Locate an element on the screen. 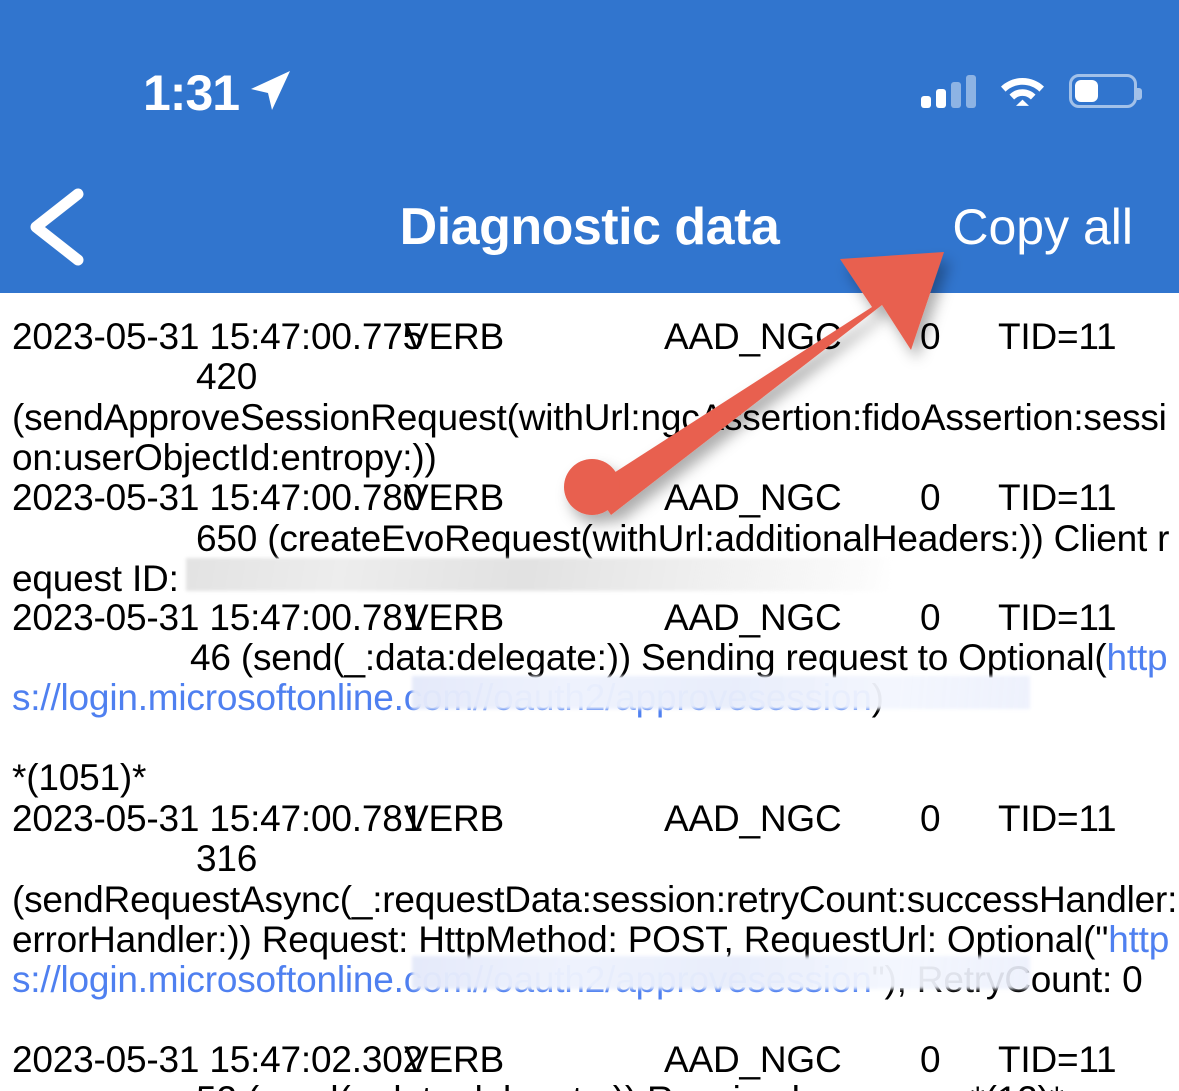 The height and width of the screenshot is (1091, 1179). location-arrow-icon is located at coordinates (270, 90).